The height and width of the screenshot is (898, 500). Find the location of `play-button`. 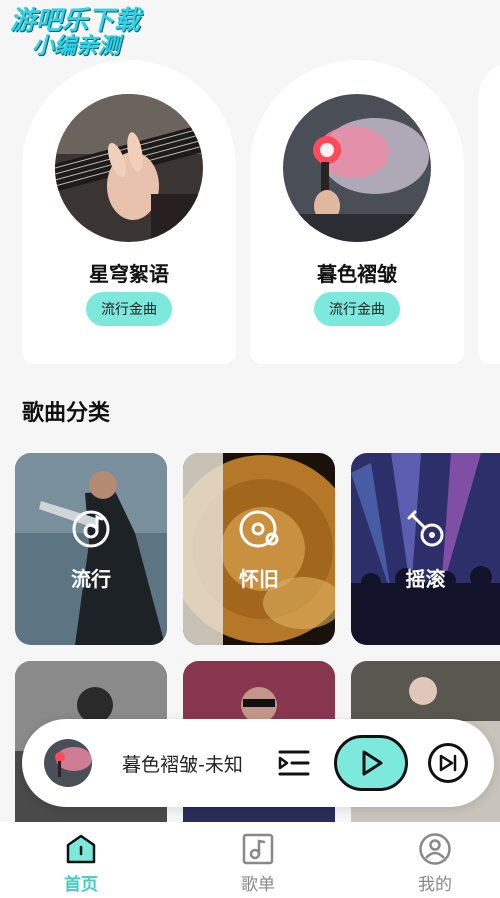

play-button is located at coordinates (371, 763).